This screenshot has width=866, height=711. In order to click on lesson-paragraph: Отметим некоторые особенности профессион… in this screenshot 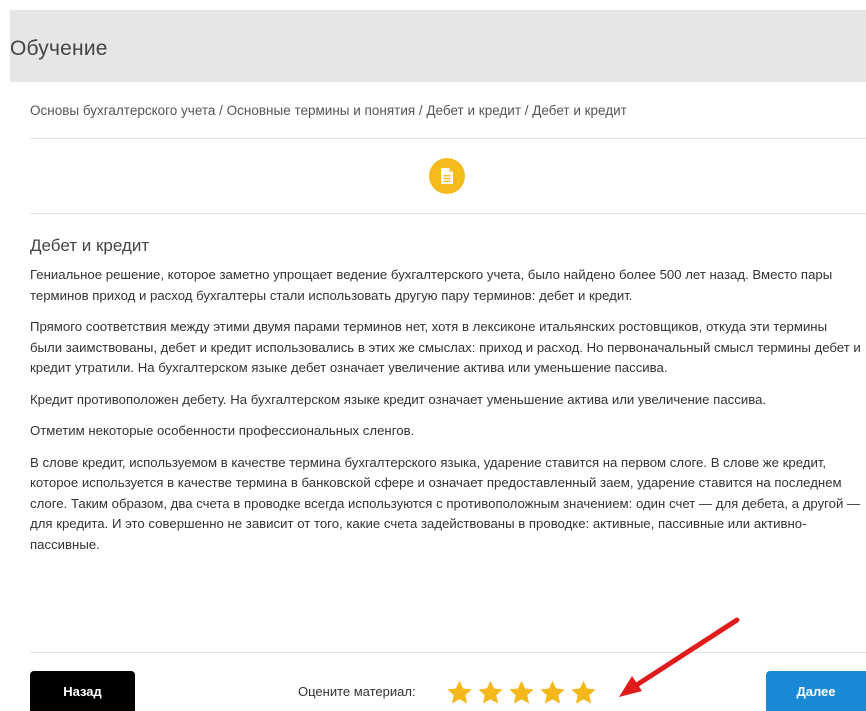, I will do `click(222, 430)`.